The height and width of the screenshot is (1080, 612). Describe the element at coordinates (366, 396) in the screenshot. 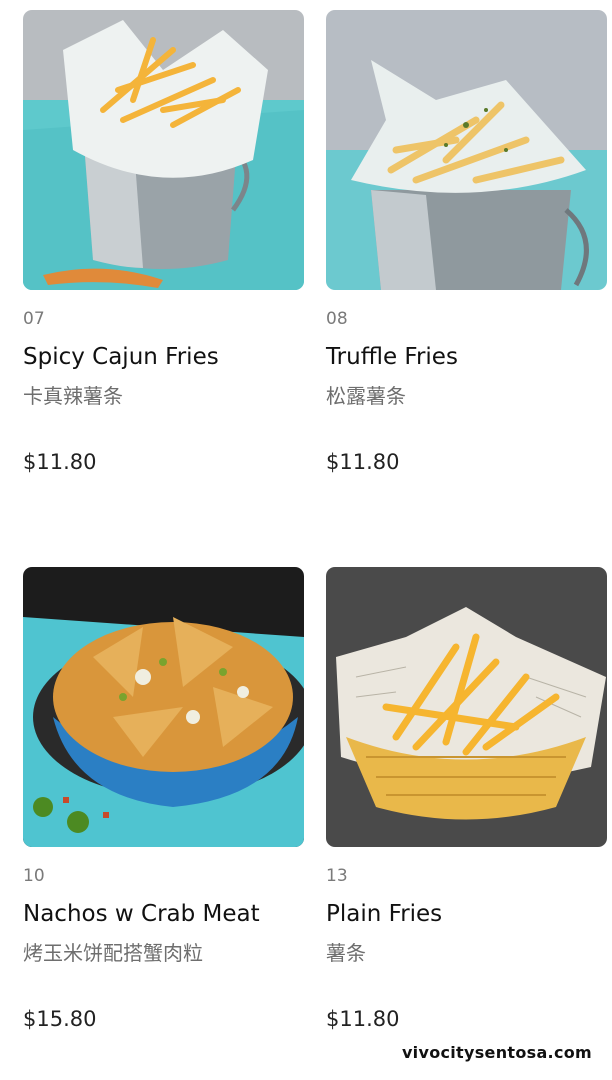

I see `item-name-chinese: 松露薯条` at that location.